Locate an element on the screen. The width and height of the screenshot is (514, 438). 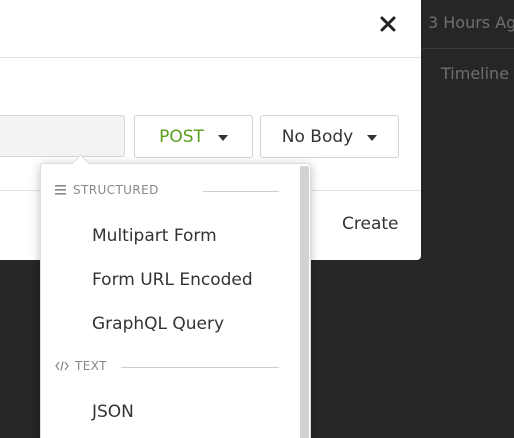
method-label: POST is located at coordinates (181, 136).